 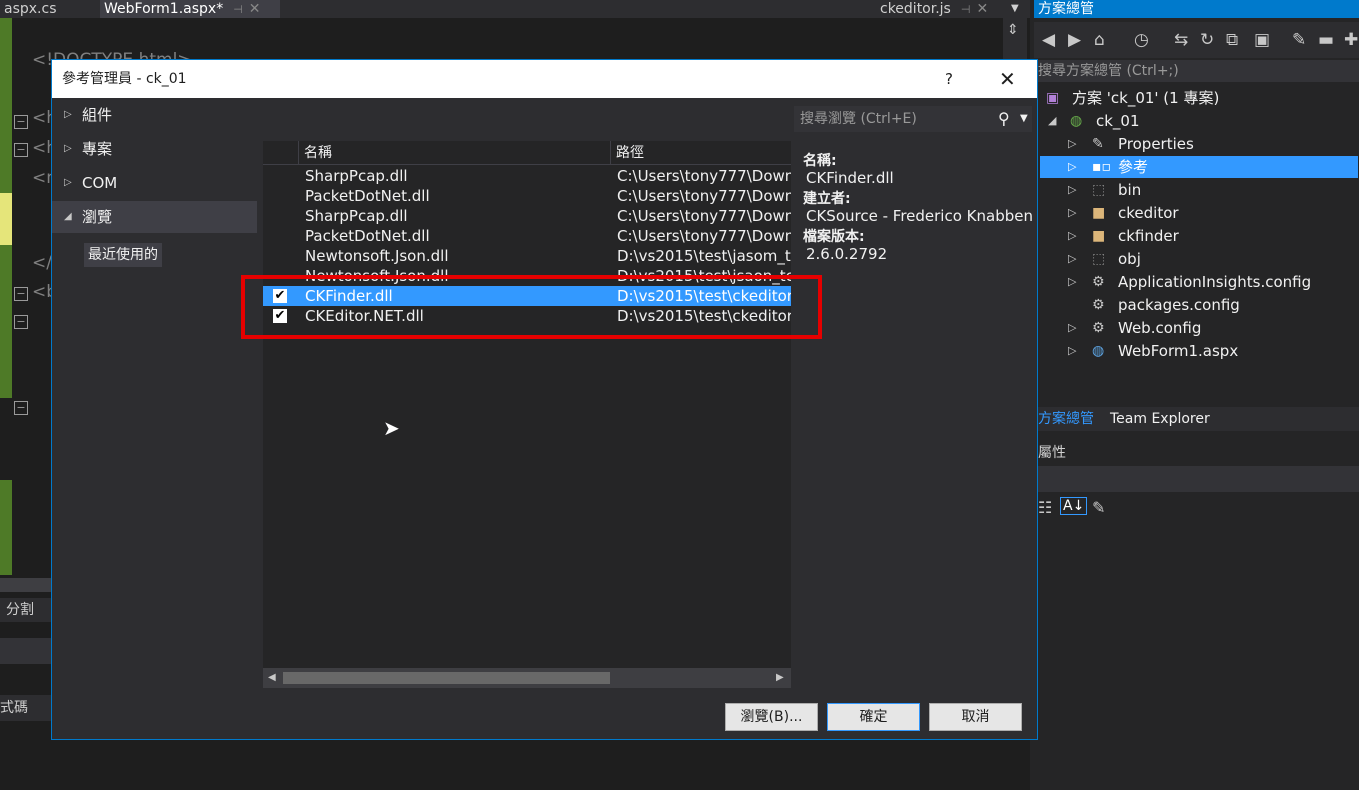 I want to click on nav-browse: ◢ 瀏覽, so click(x=154, y=217).